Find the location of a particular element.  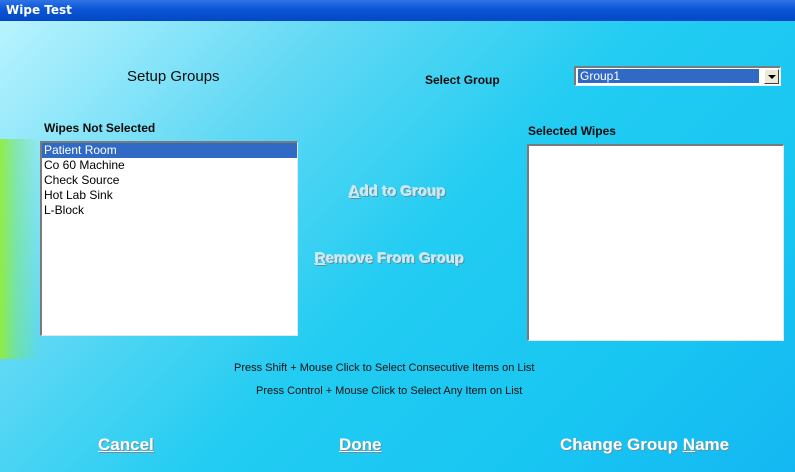

remove-from-group-button: Remove From Group is located at coordinates (389, 258).